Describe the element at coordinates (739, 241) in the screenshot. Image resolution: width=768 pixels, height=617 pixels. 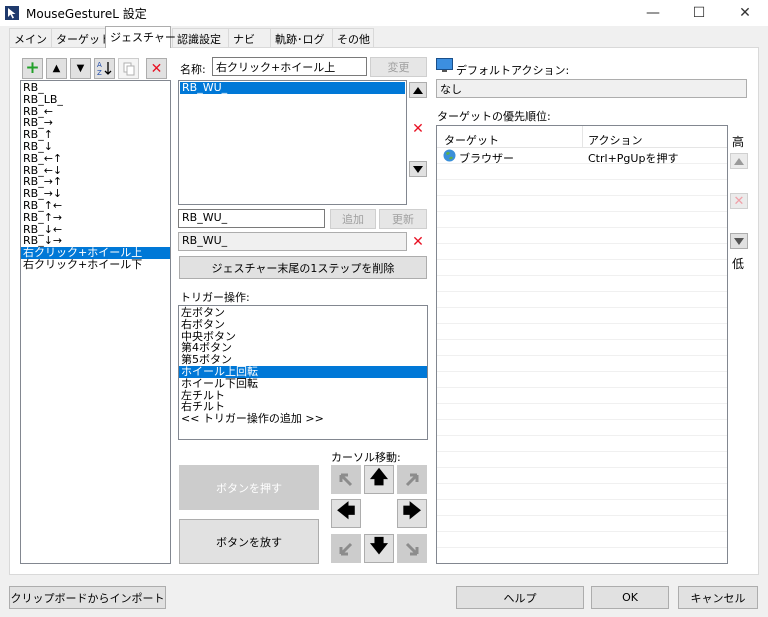
I see `priority-down-button` at that location.